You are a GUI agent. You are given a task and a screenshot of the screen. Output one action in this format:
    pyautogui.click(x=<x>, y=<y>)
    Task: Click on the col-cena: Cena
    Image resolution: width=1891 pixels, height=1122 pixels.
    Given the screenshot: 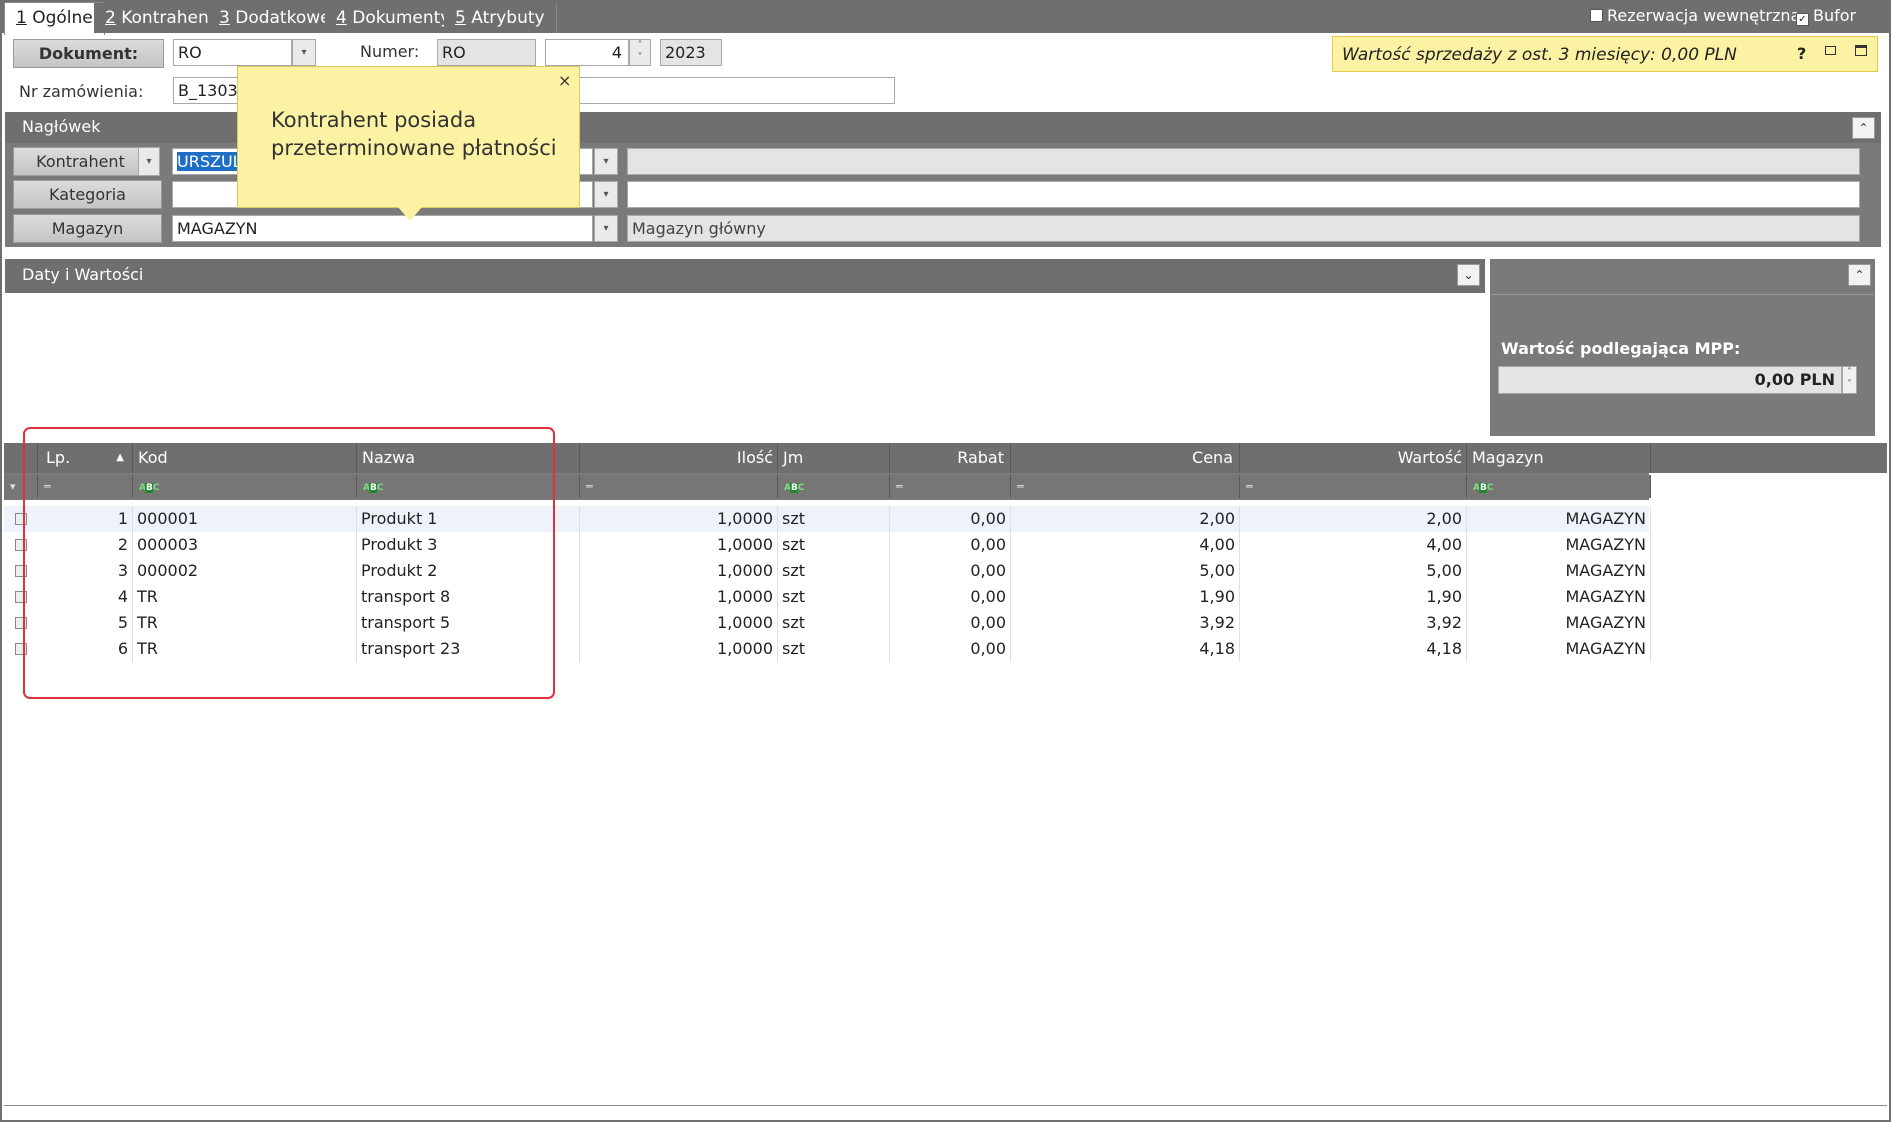 What is the action you would take?
    pyautogui.click(x=1125, y=458)
    